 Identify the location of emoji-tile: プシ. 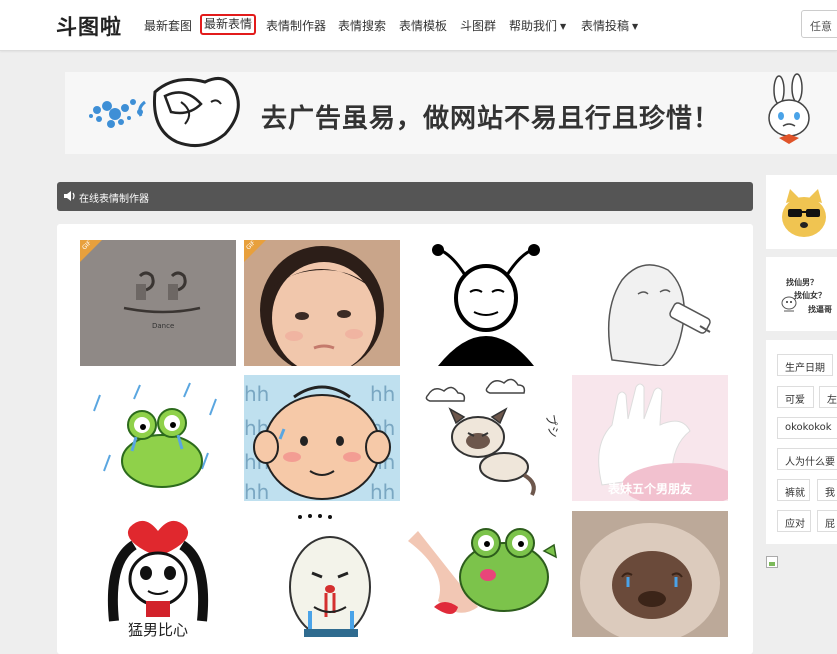
(486, 438).